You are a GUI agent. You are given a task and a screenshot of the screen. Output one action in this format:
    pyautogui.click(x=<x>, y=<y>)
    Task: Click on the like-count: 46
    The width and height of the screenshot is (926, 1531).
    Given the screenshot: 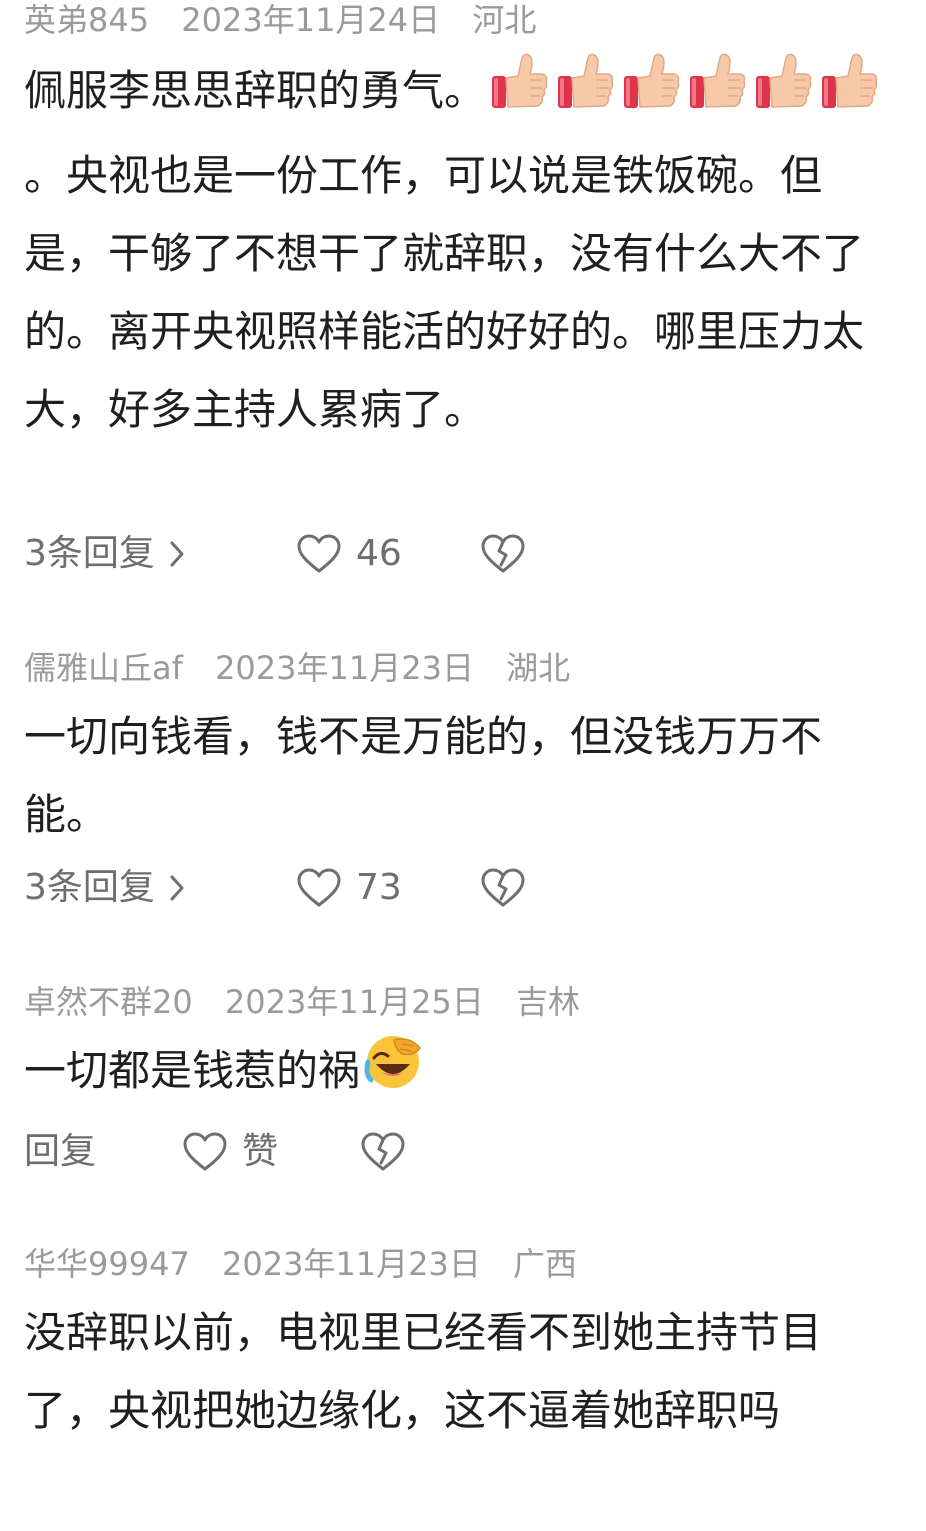 What is the action you would take?
    pyautogui.click(x=379, y=553)
    